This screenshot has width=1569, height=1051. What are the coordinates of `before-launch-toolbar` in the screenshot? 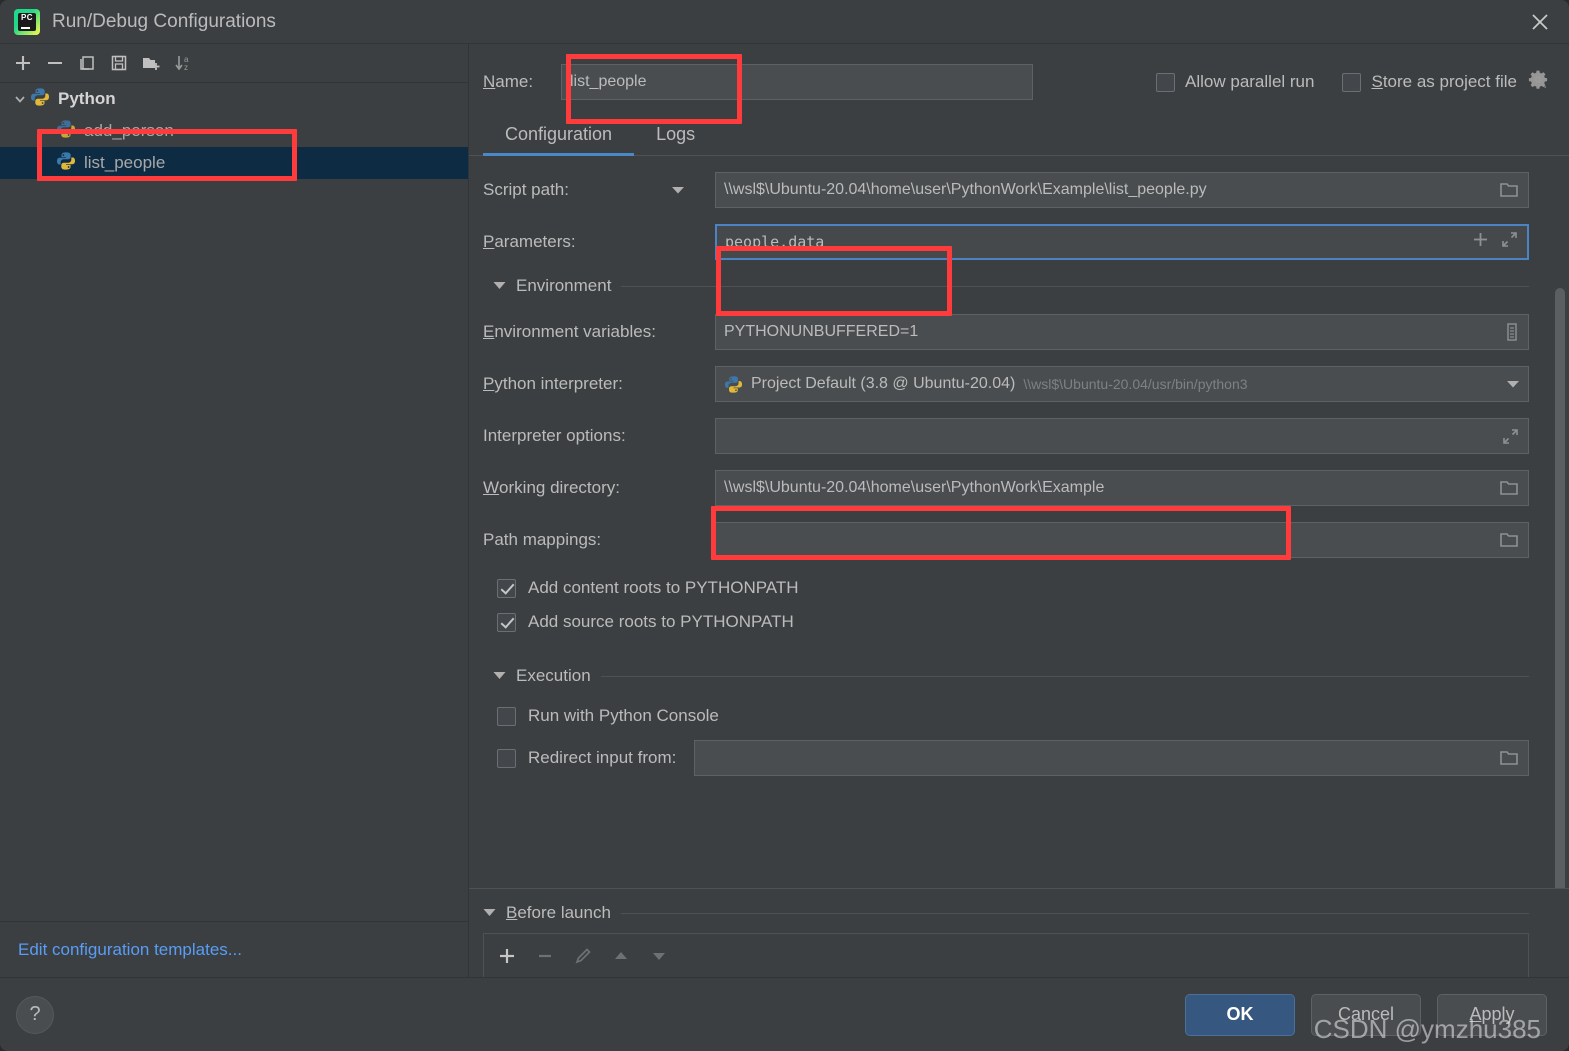 It's located at (1006, 955).